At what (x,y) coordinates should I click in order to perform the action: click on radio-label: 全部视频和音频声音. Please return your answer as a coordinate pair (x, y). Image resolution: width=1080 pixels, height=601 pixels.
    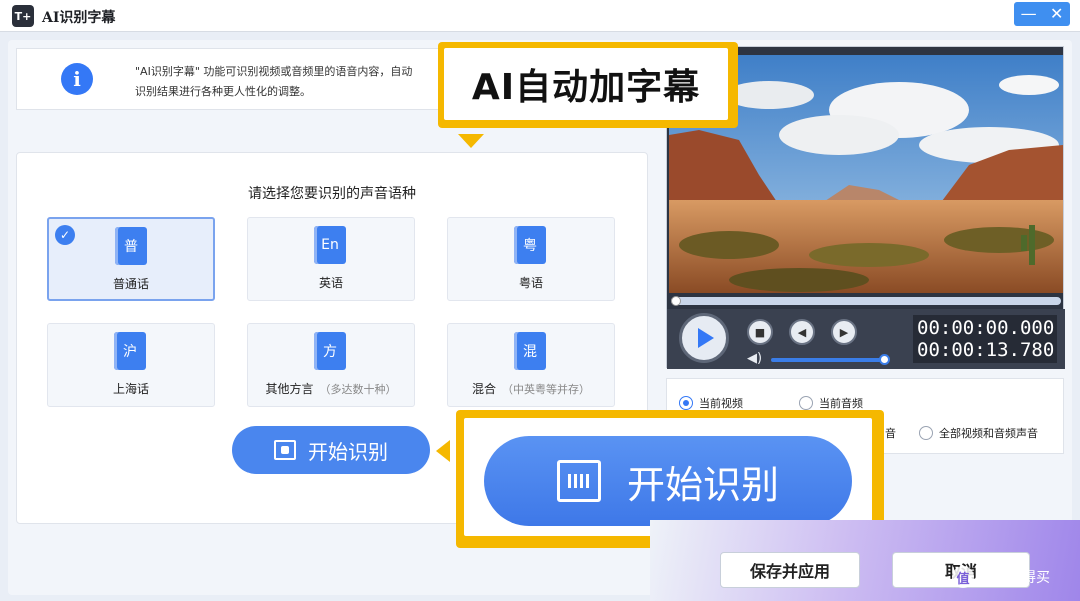
    Looking at the image, I should click on (988, 433).